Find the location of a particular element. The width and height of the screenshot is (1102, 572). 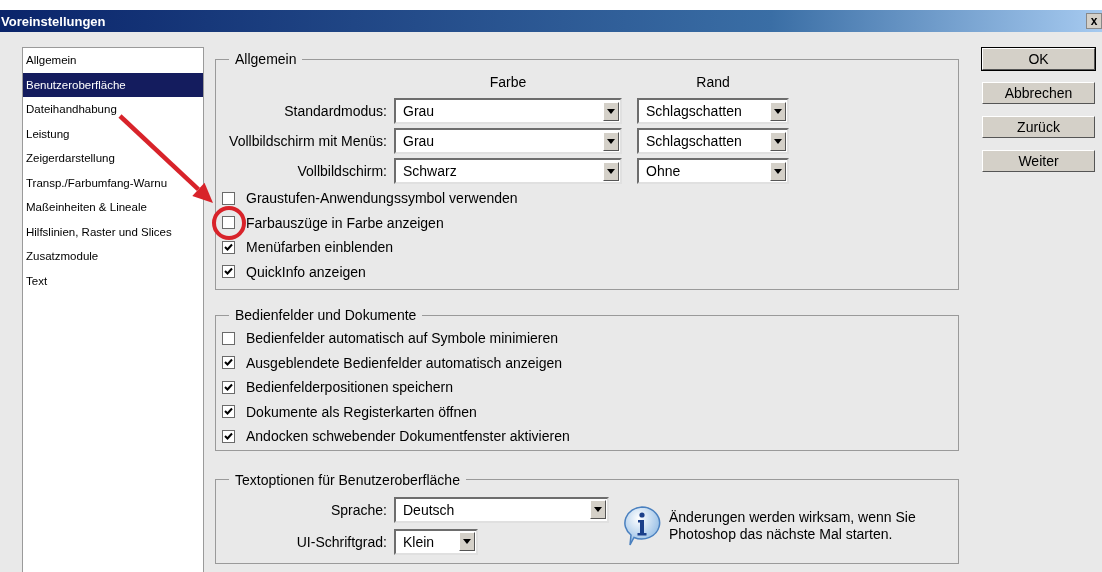

field-label: UI-Schriftgrad: is located at coordinates (341, 541).